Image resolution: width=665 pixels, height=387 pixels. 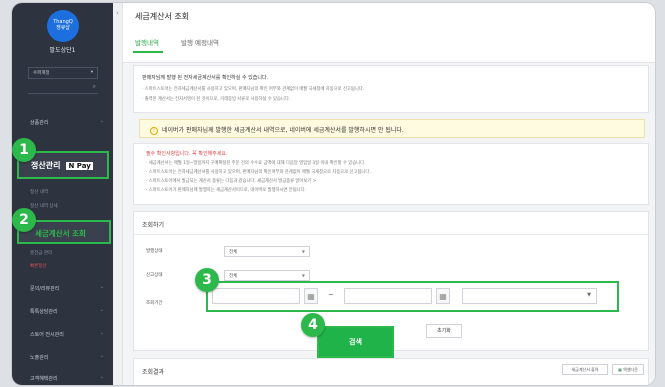 I want to click on sidebar-item-store: 스토어 전시관리 ⌄, so click(x=62, y=334).